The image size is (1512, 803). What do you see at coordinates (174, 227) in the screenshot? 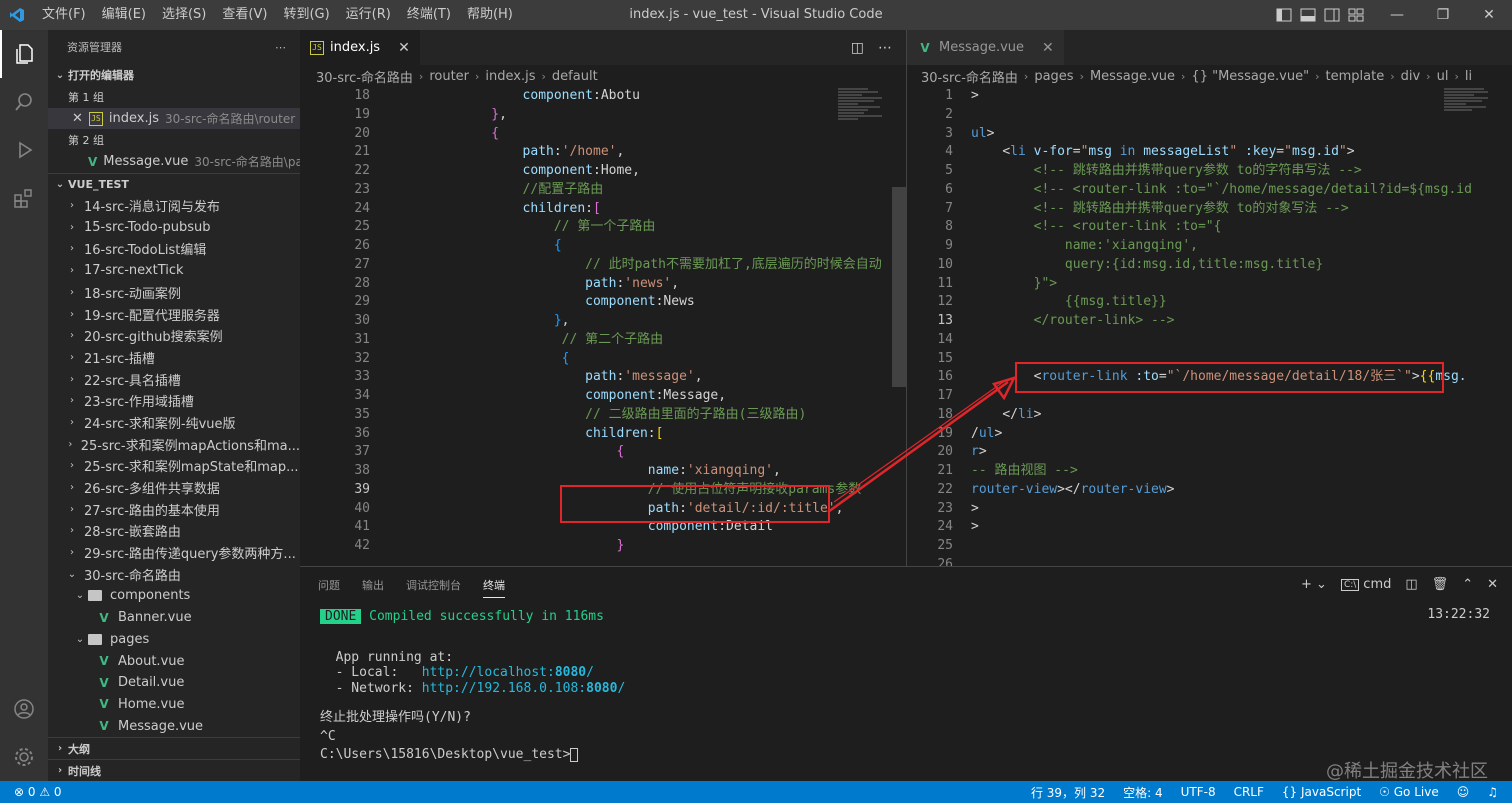
I see `folder-item: › 15-src-Todo-pubsub` at bounding box center [174, 227].